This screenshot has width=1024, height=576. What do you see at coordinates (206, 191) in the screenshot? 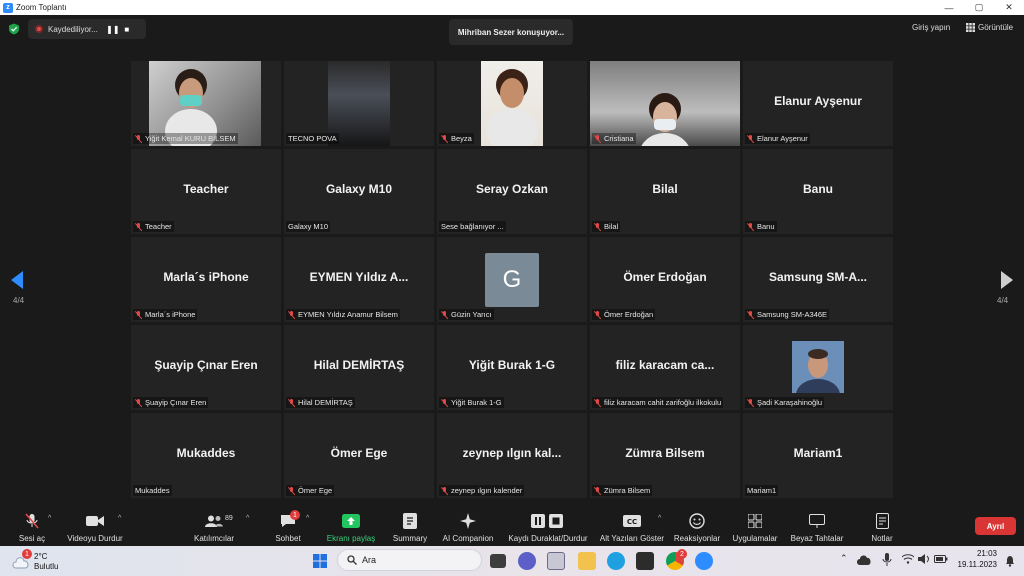
I see `participant-tile: Teacher Teacher` at bounding box center [206, 191].